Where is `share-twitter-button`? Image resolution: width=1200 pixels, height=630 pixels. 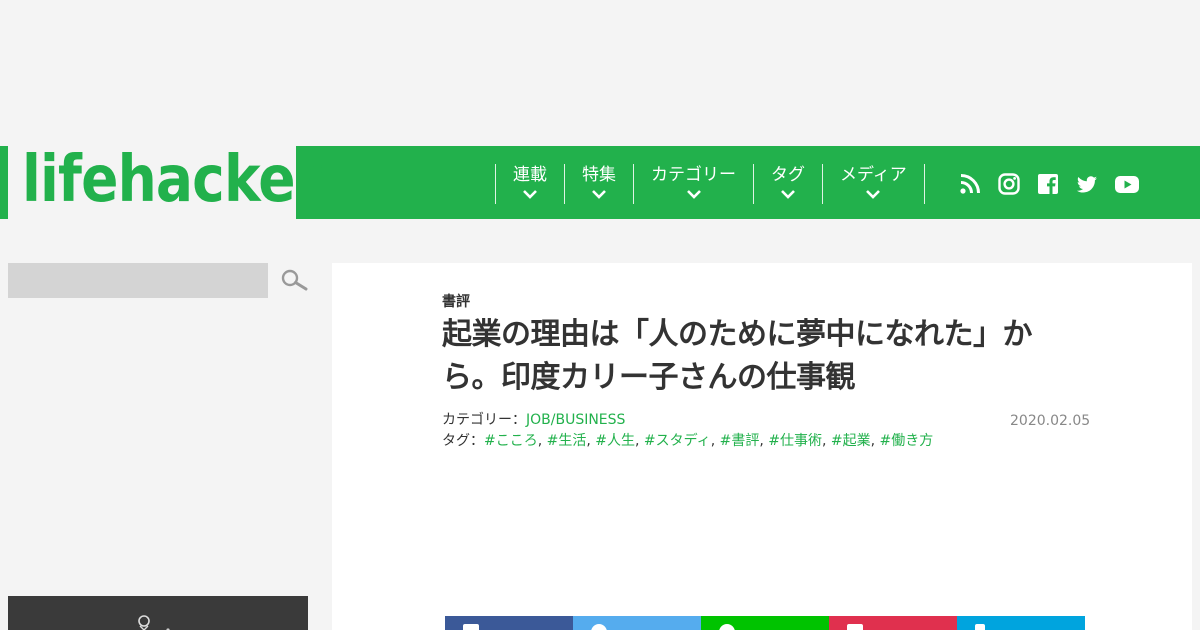
share-twitter-button is located at coordinates (637, 623).